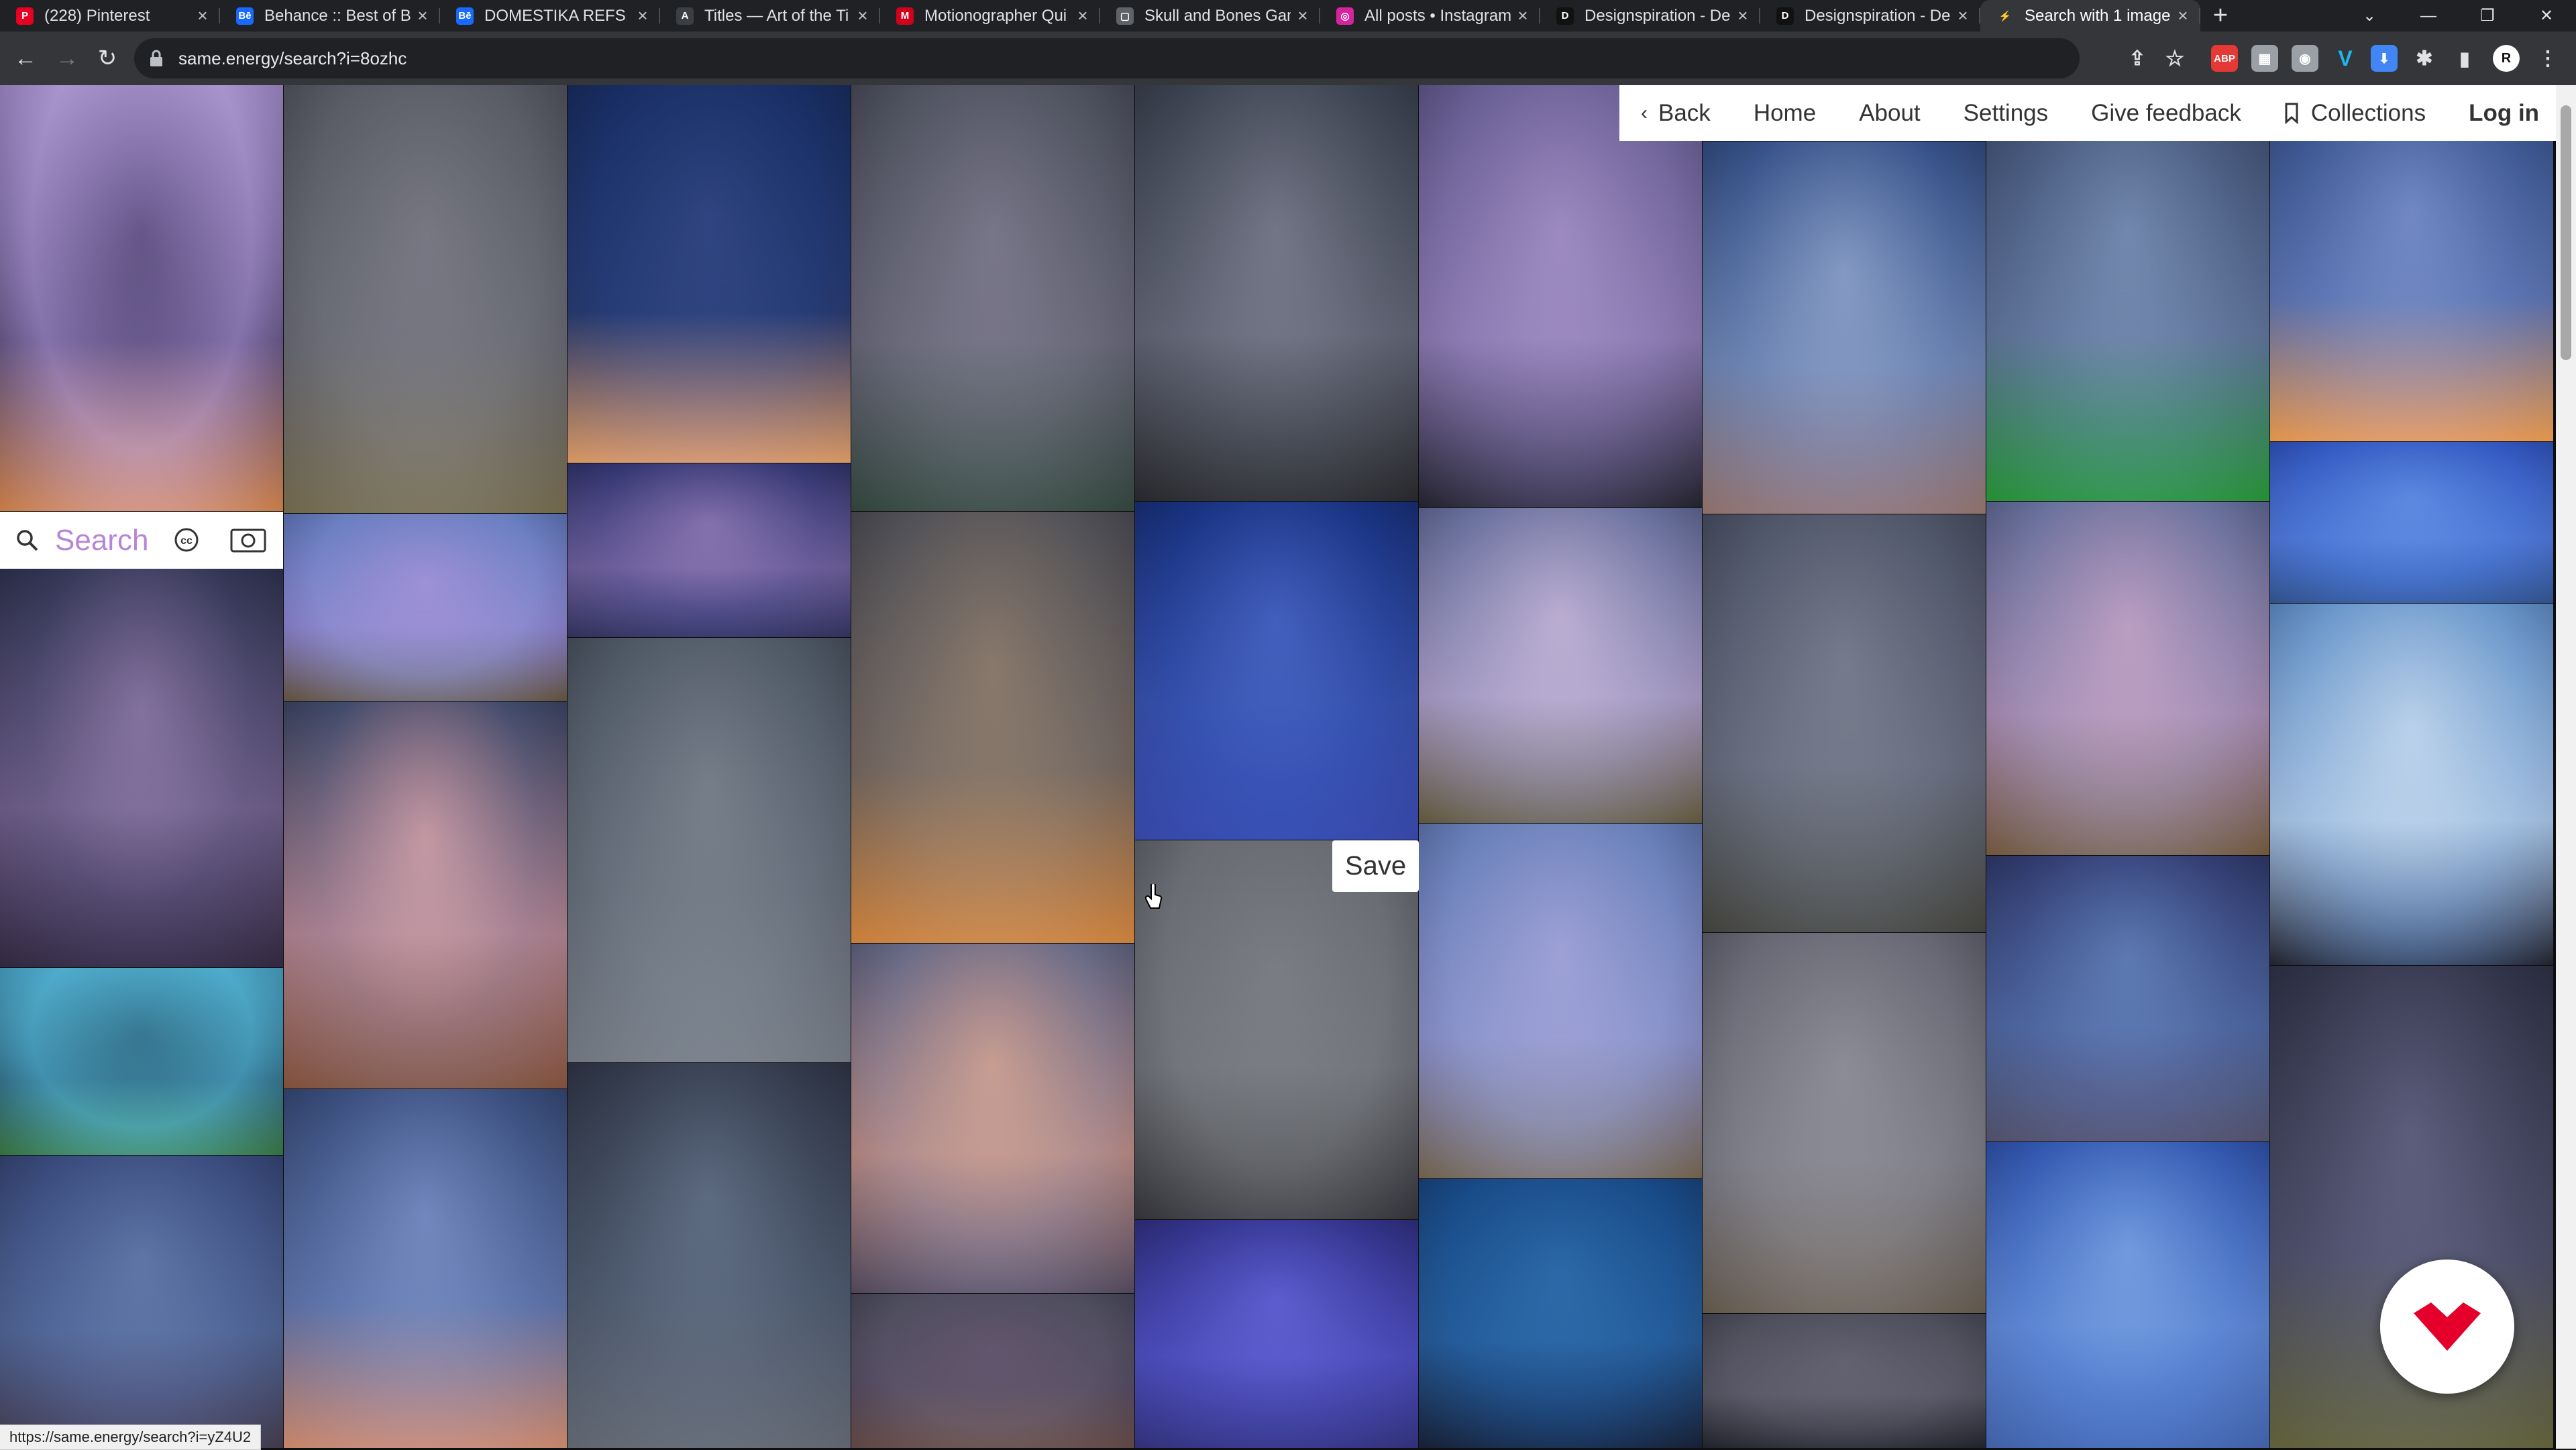 The height and width of the screenshot is (1450, 2576). Describe the element at coordinates (1210, 16) in the screenshot. I see `browser-tab: ▢ Skull and Bones Gam ×` at that location.